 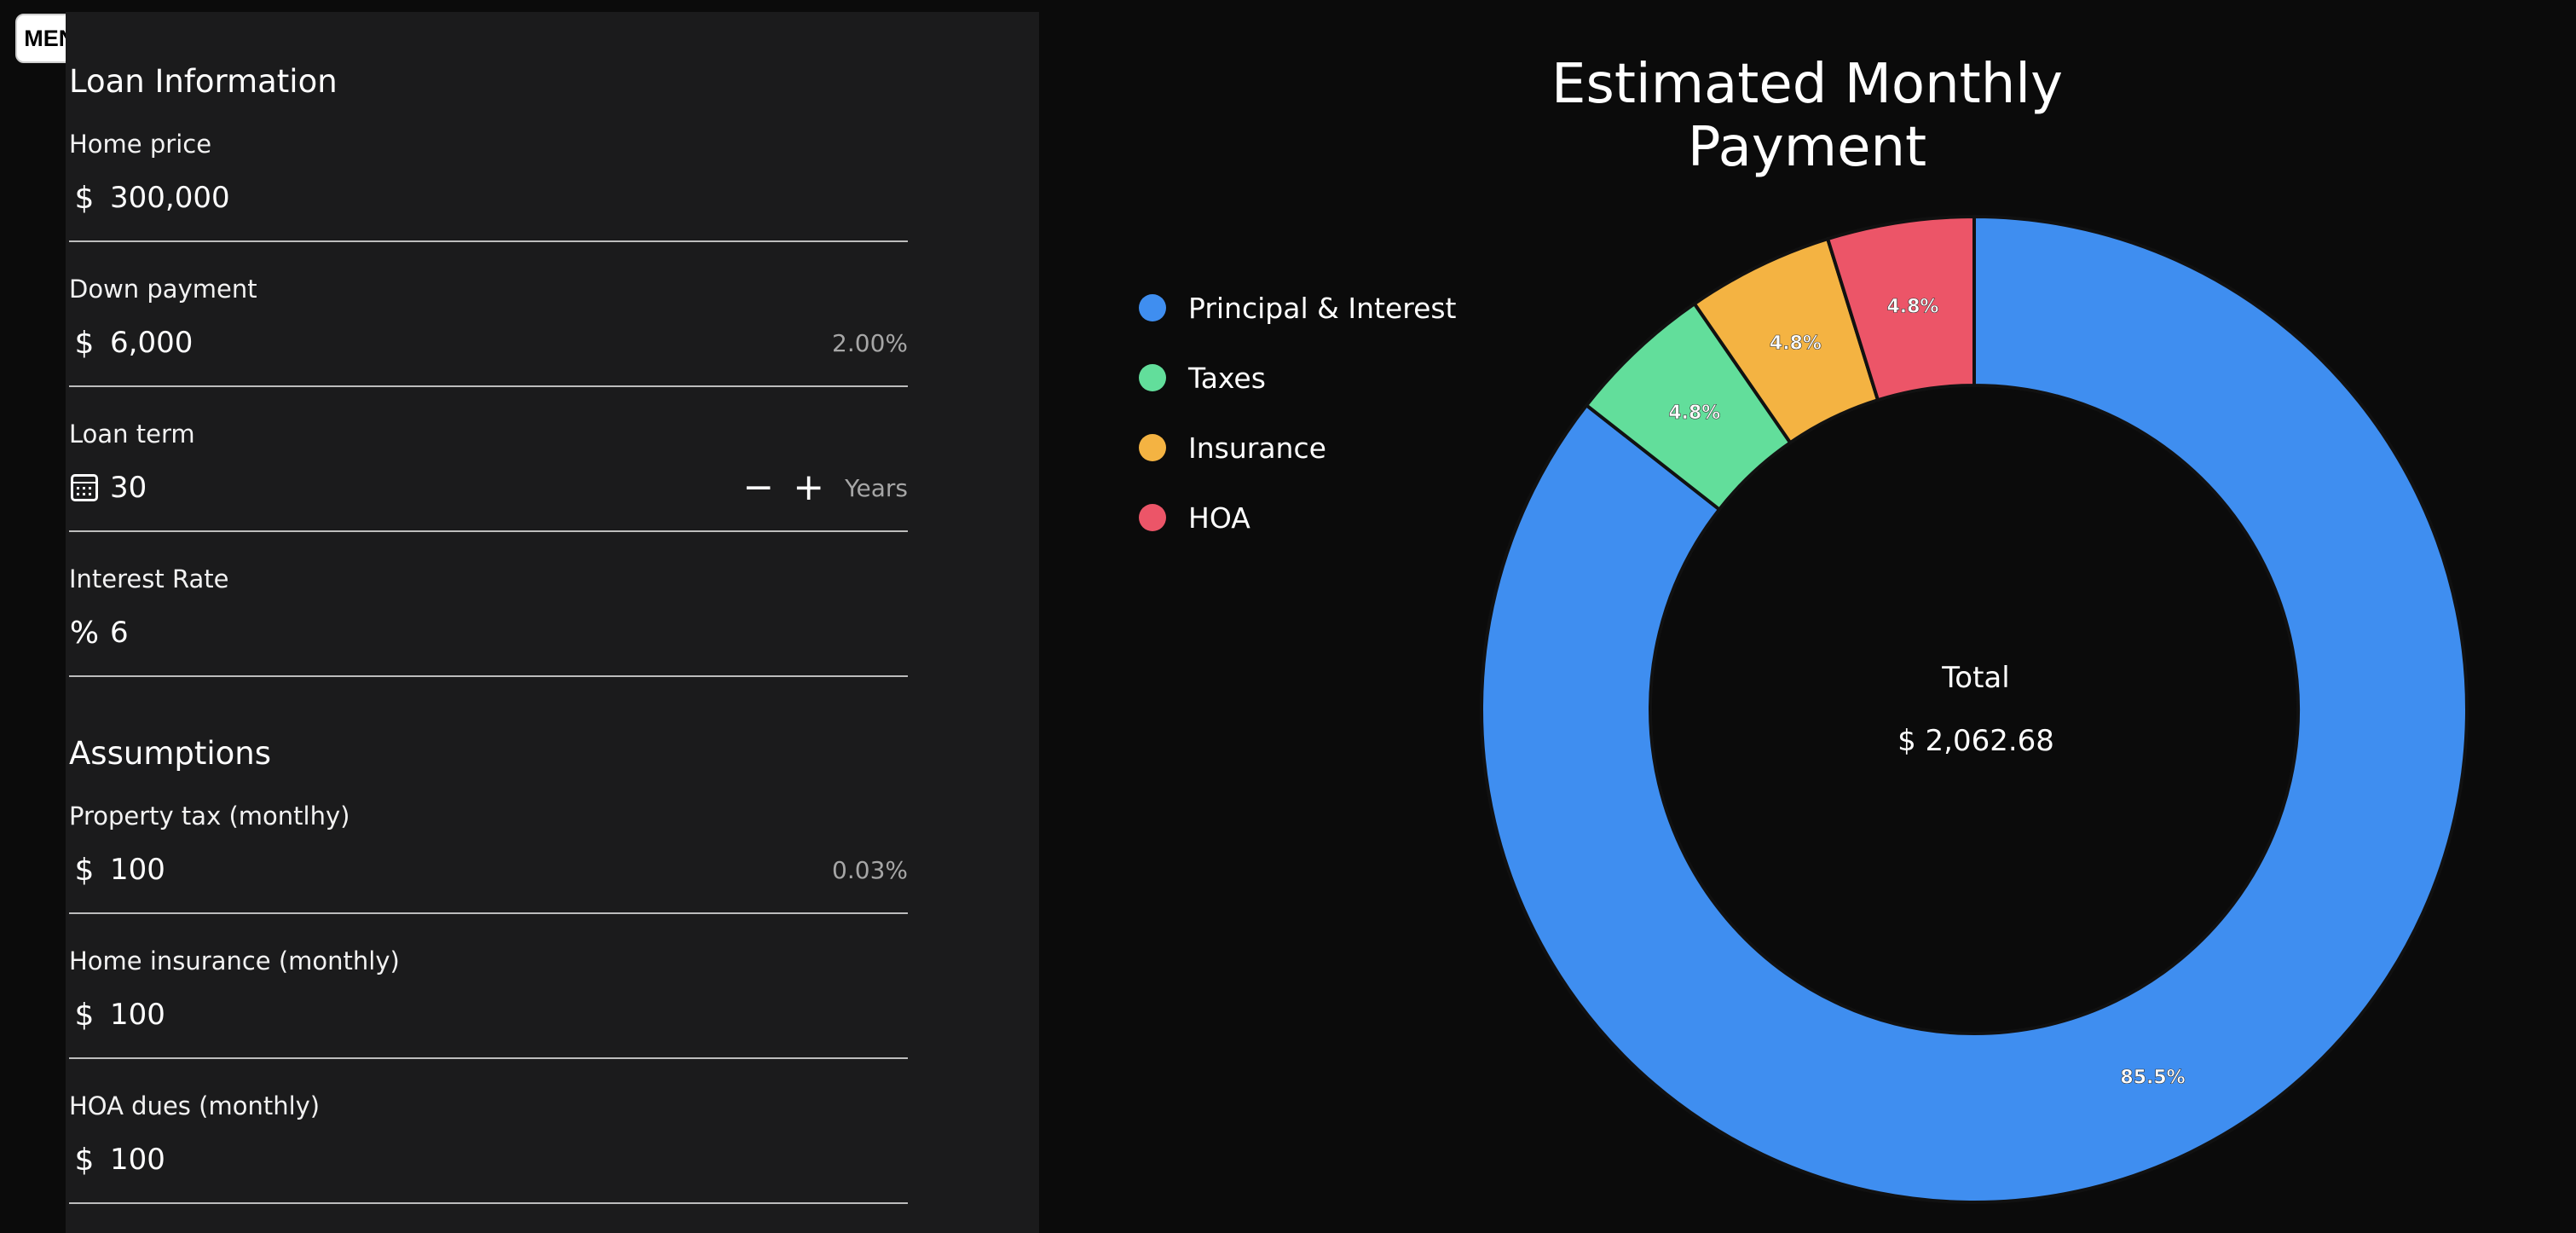 What do you see at coordinates (1976, 678) in the screenshot?
I see `total-label: Total` at bounding box center [1976, 678].